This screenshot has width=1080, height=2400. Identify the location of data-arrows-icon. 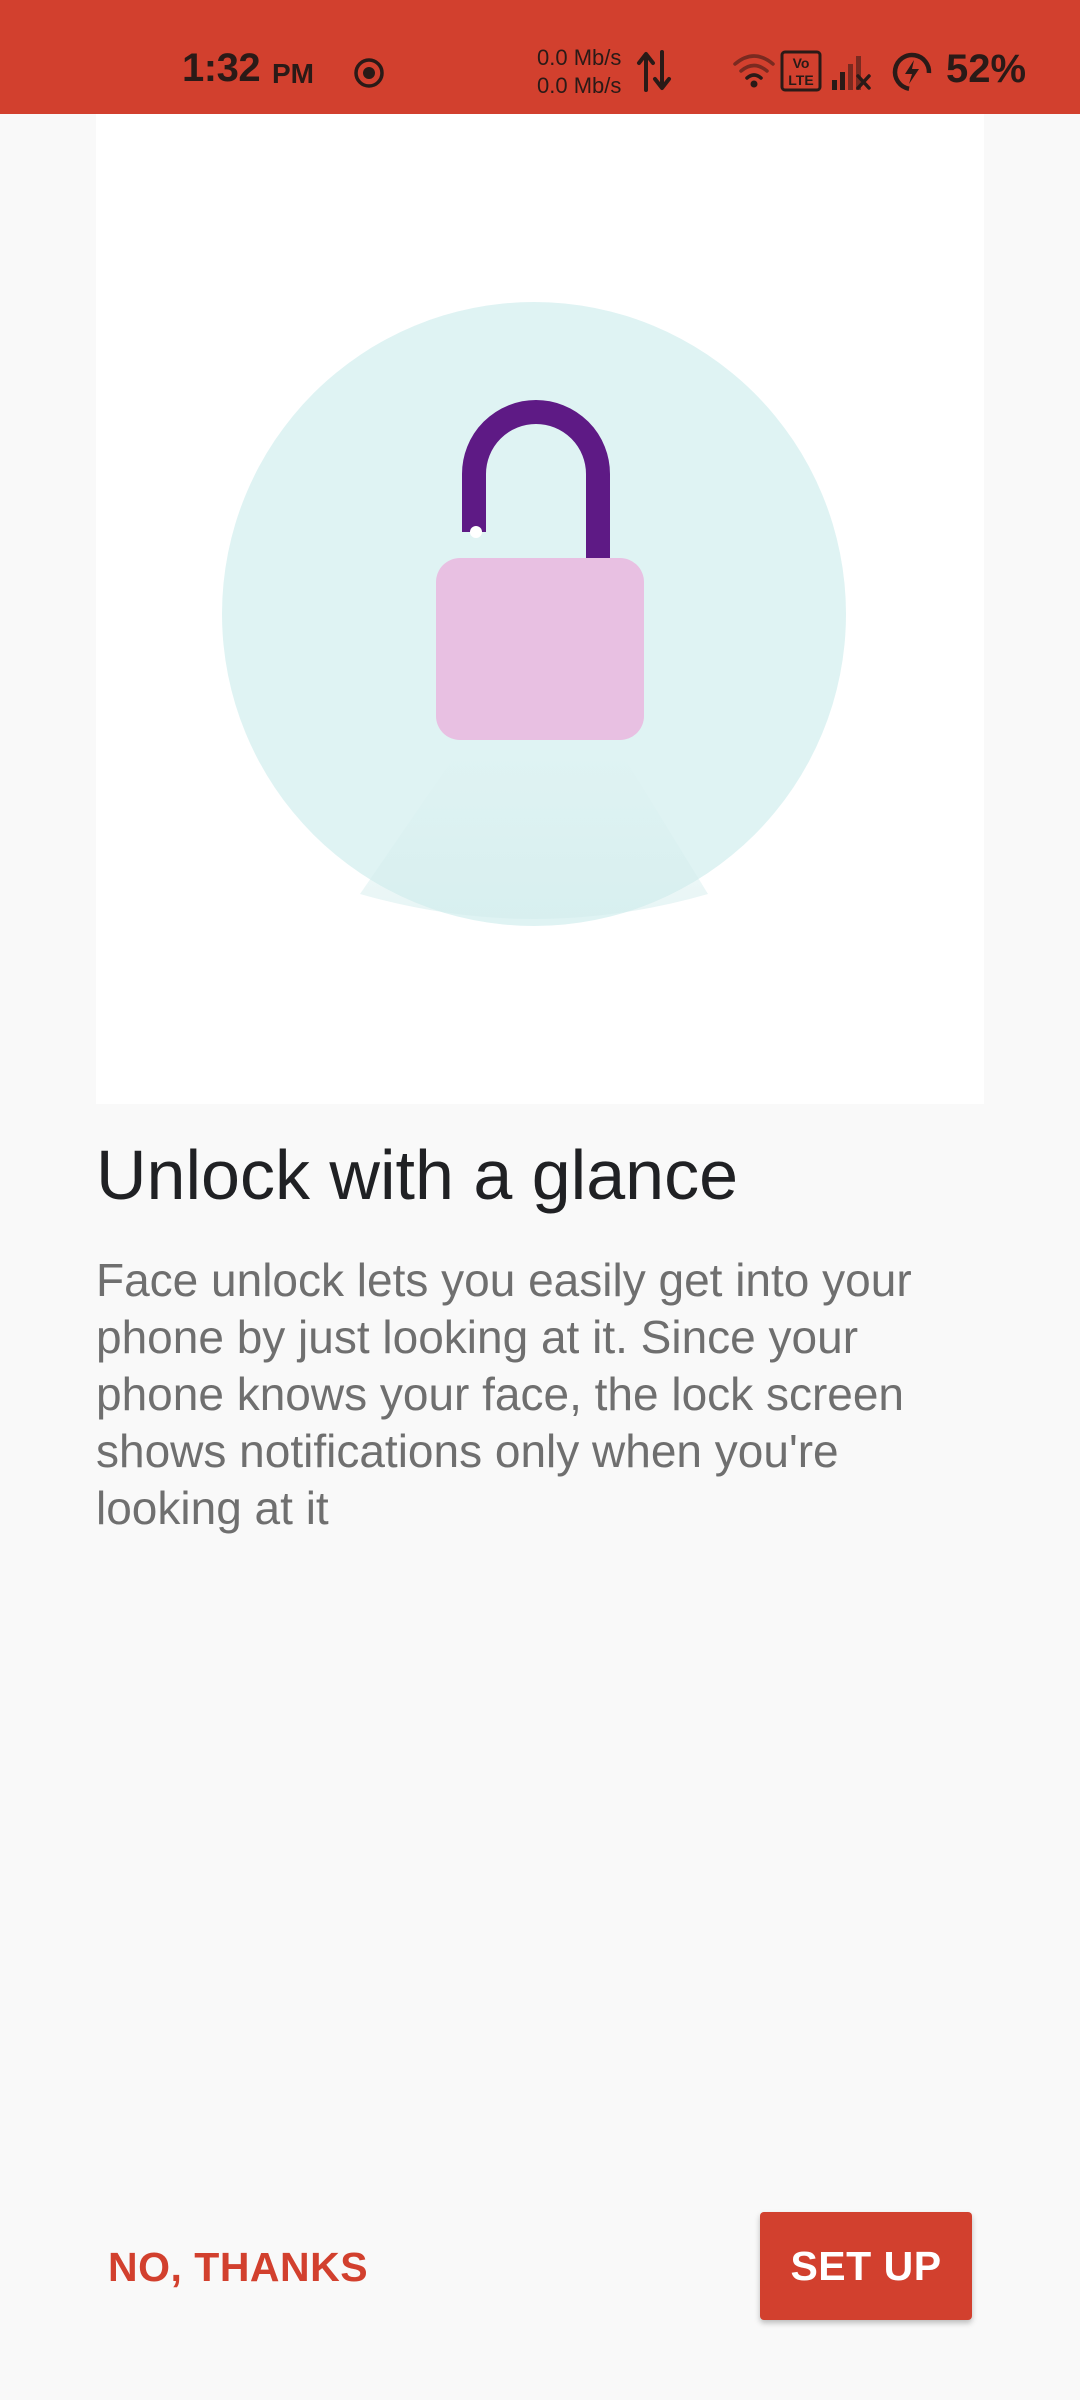
(654, 71).